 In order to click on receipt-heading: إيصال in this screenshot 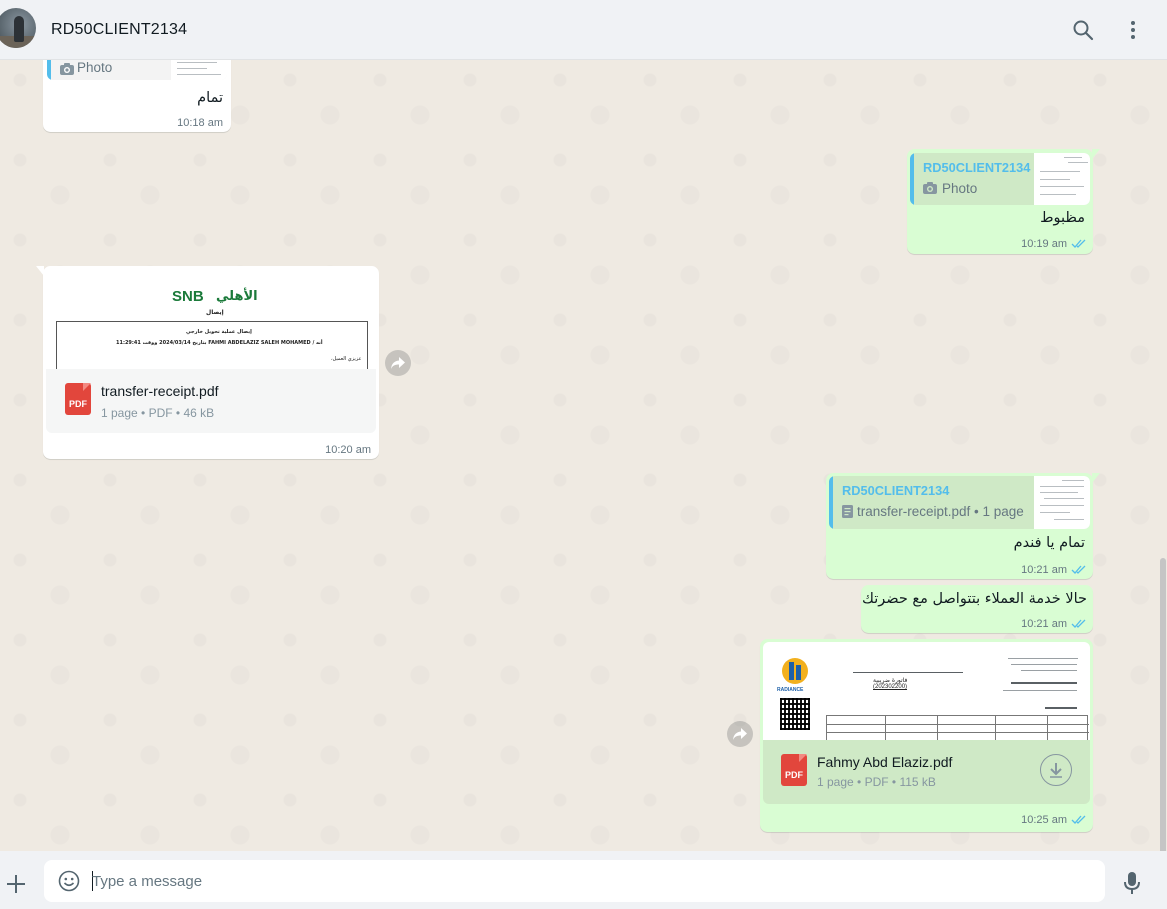, I will do `click(215, 312)`.